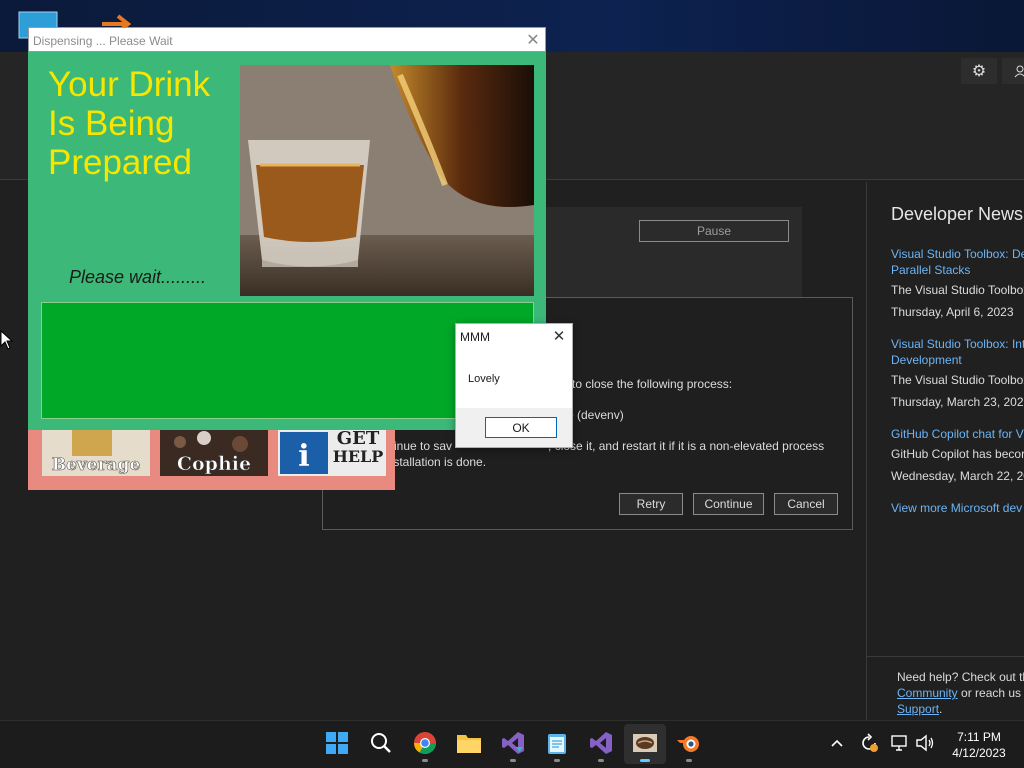  Describe the element at coordinates (957, 214) in the screenshot. I see `news-title: Developer News` at that location.